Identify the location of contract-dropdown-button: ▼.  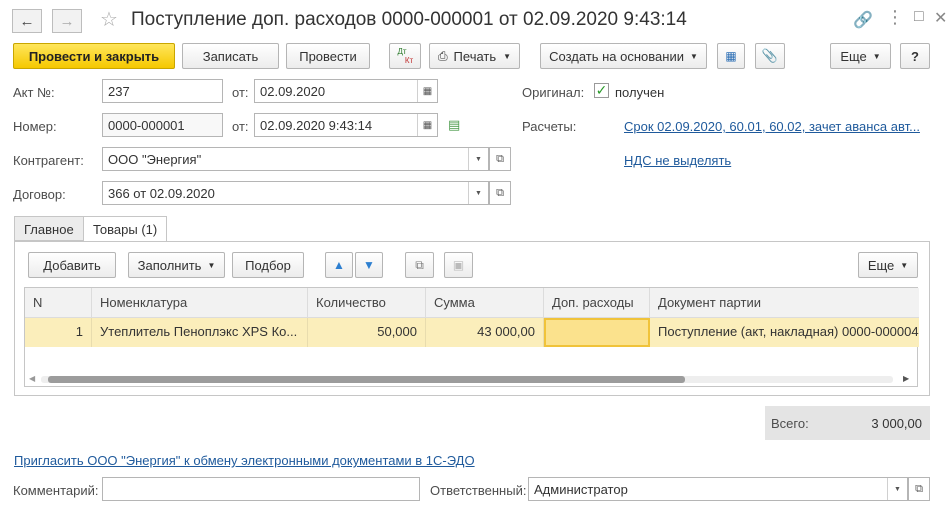
(478, 193).